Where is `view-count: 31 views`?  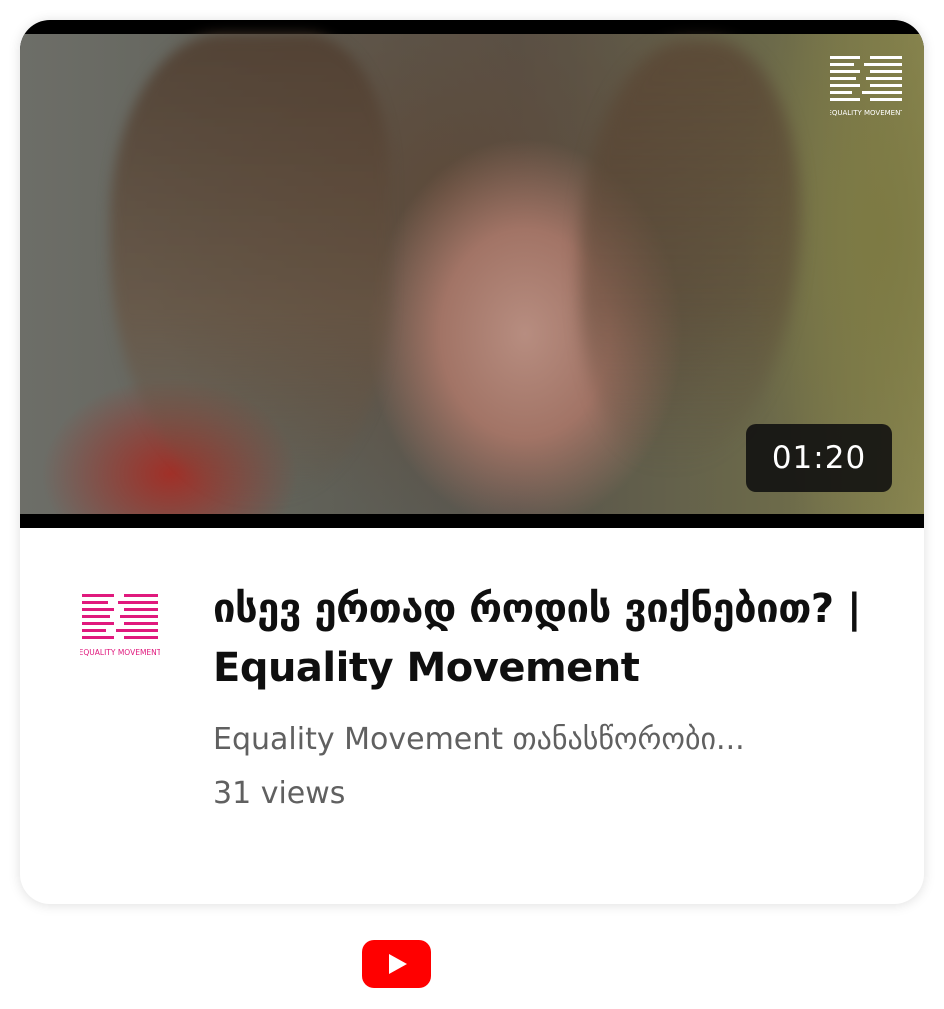
view-count: 31 views is located at coordinates (279, 793).